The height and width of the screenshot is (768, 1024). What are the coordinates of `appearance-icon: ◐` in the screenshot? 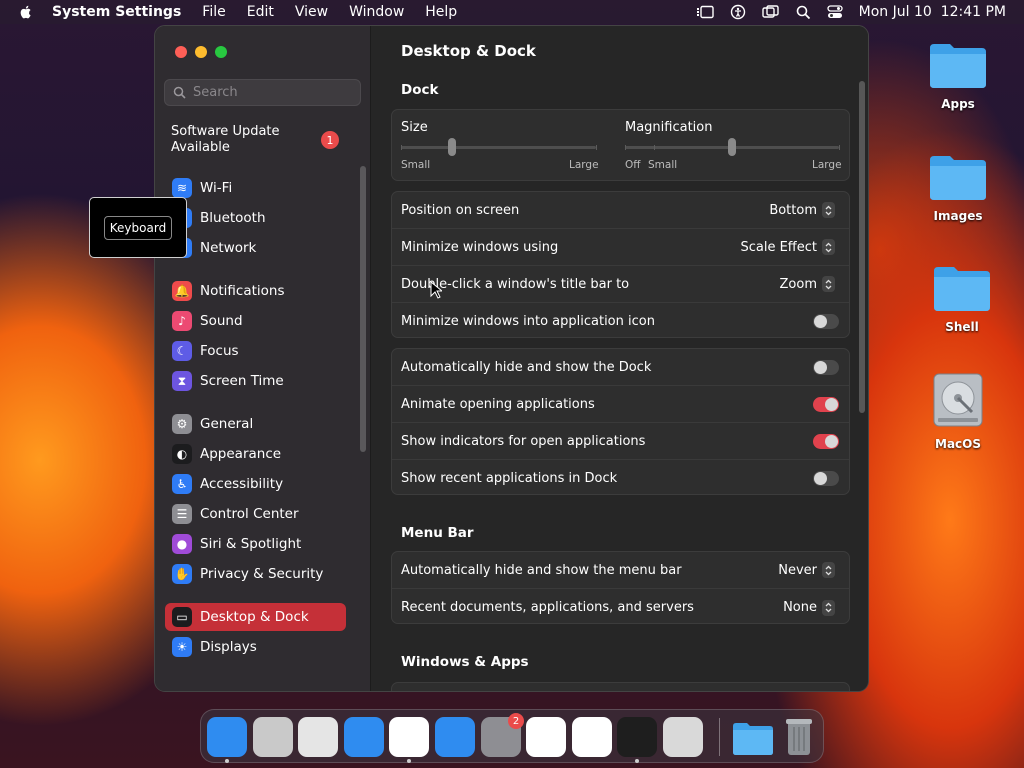 It's located at (182, 454).